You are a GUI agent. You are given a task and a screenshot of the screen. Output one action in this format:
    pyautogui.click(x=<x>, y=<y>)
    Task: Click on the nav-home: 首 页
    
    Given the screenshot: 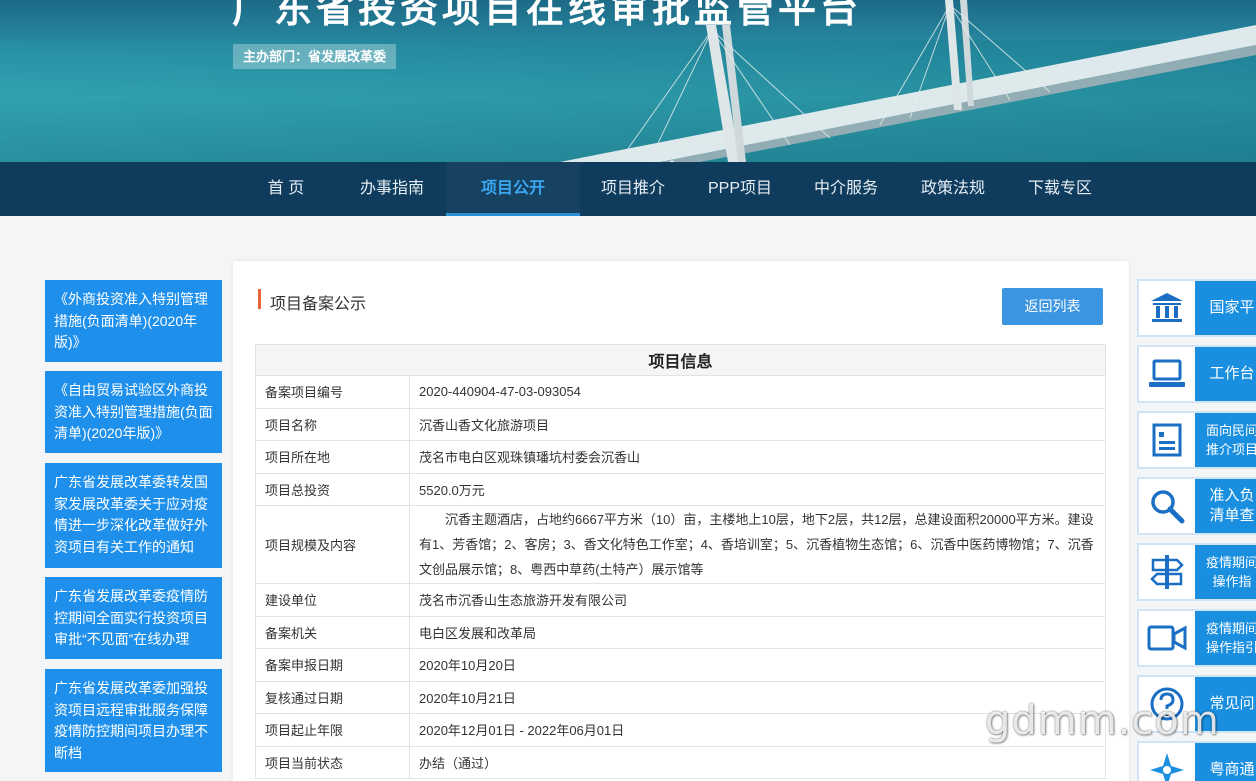 What is the action you would take?
    pyautogui.click(x=286, y=189)
    